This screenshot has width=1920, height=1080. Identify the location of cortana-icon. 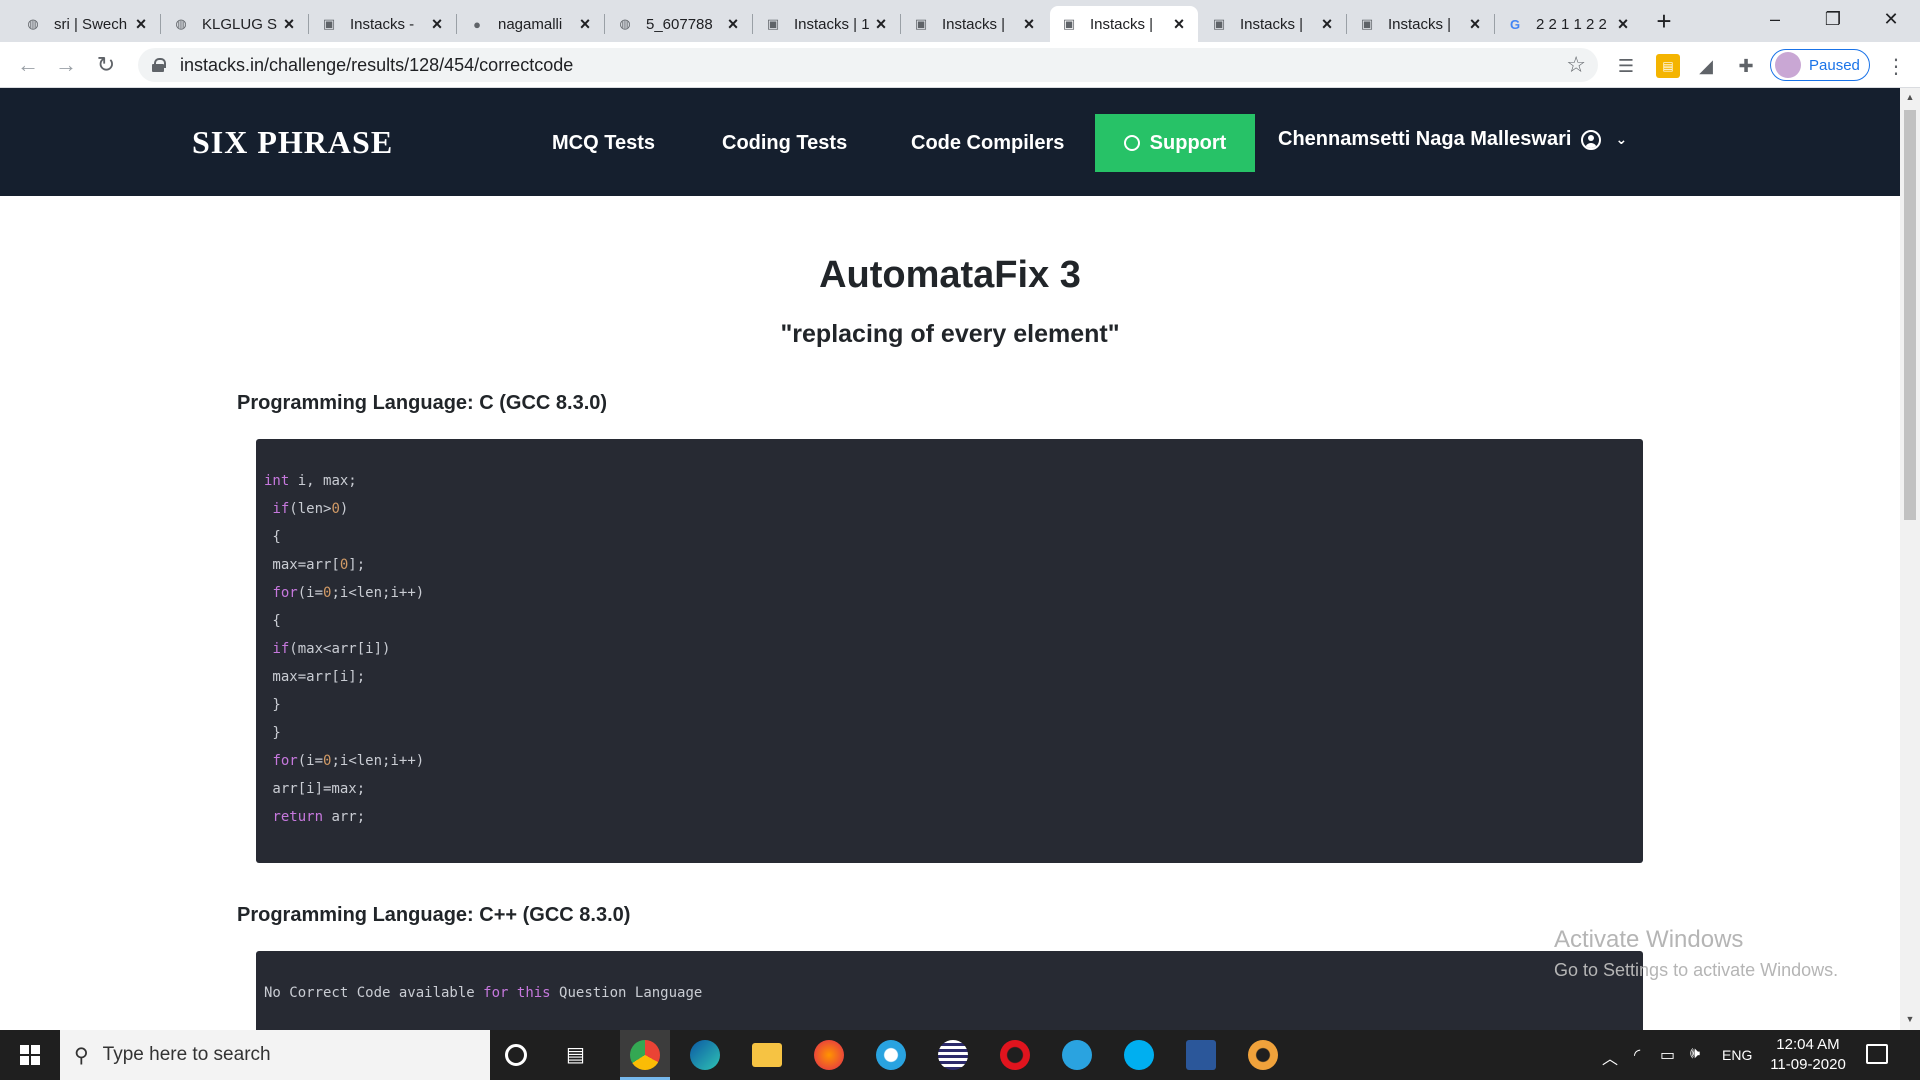
(516, 1055).